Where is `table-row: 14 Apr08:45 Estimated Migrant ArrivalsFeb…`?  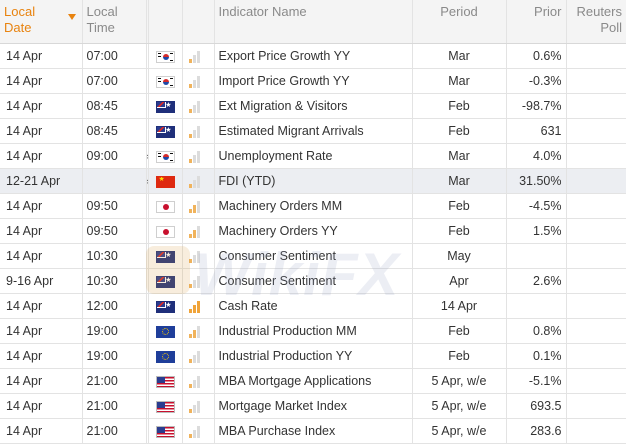 table-row: 14 Apr08:45 Estimated Migrant ArrivalsFeb… is located at coordinates (313, 131).